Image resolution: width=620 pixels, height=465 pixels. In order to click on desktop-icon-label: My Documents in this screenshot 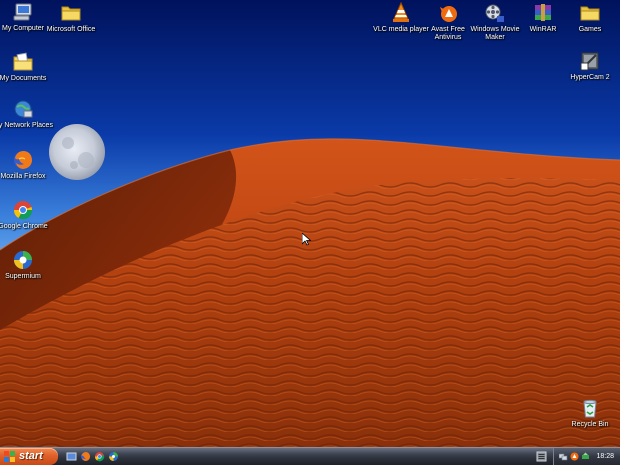, I will do `click(23, 78)`.